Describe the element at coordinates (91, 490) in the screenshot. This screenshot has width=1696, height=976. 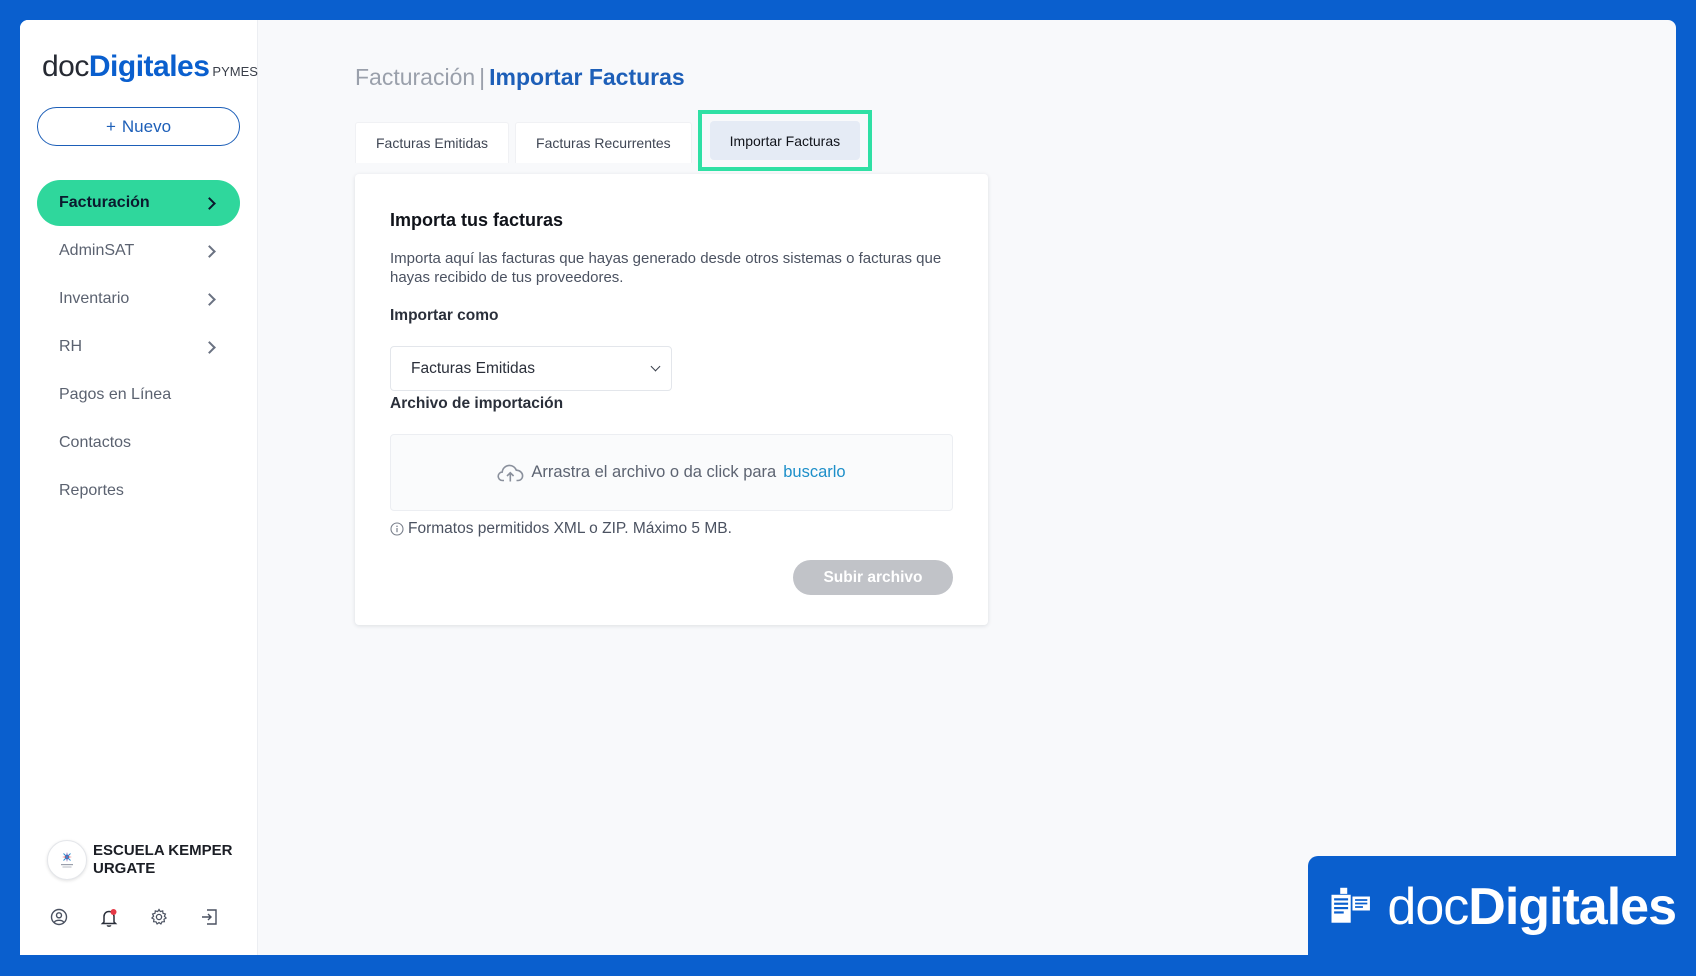
I see `sidebar-item-label: Reportes` at that location.